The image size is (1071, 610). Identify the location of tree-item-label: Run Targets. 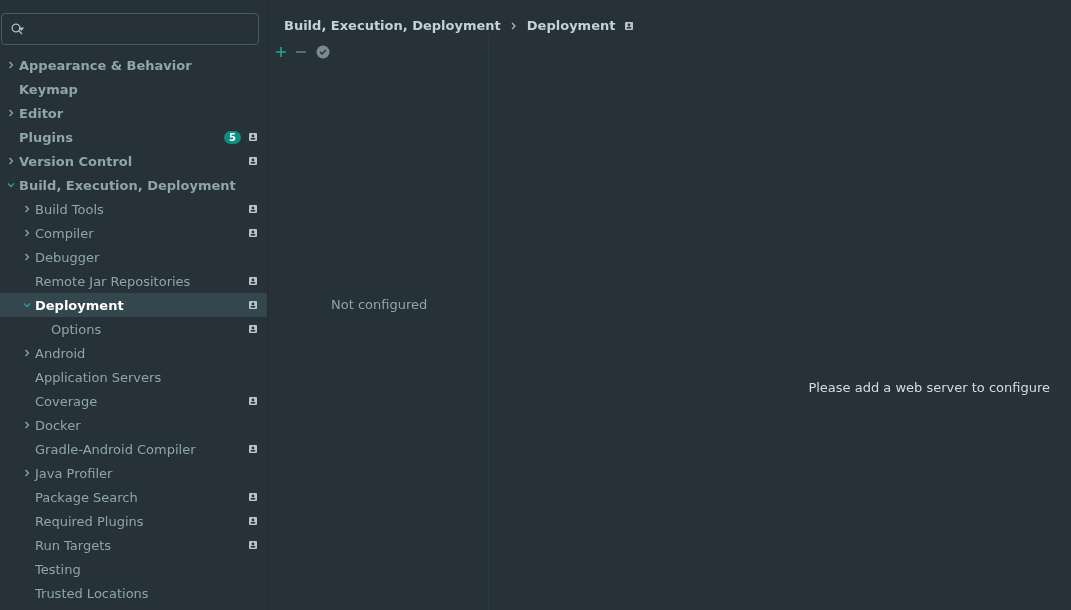
(74, 545).